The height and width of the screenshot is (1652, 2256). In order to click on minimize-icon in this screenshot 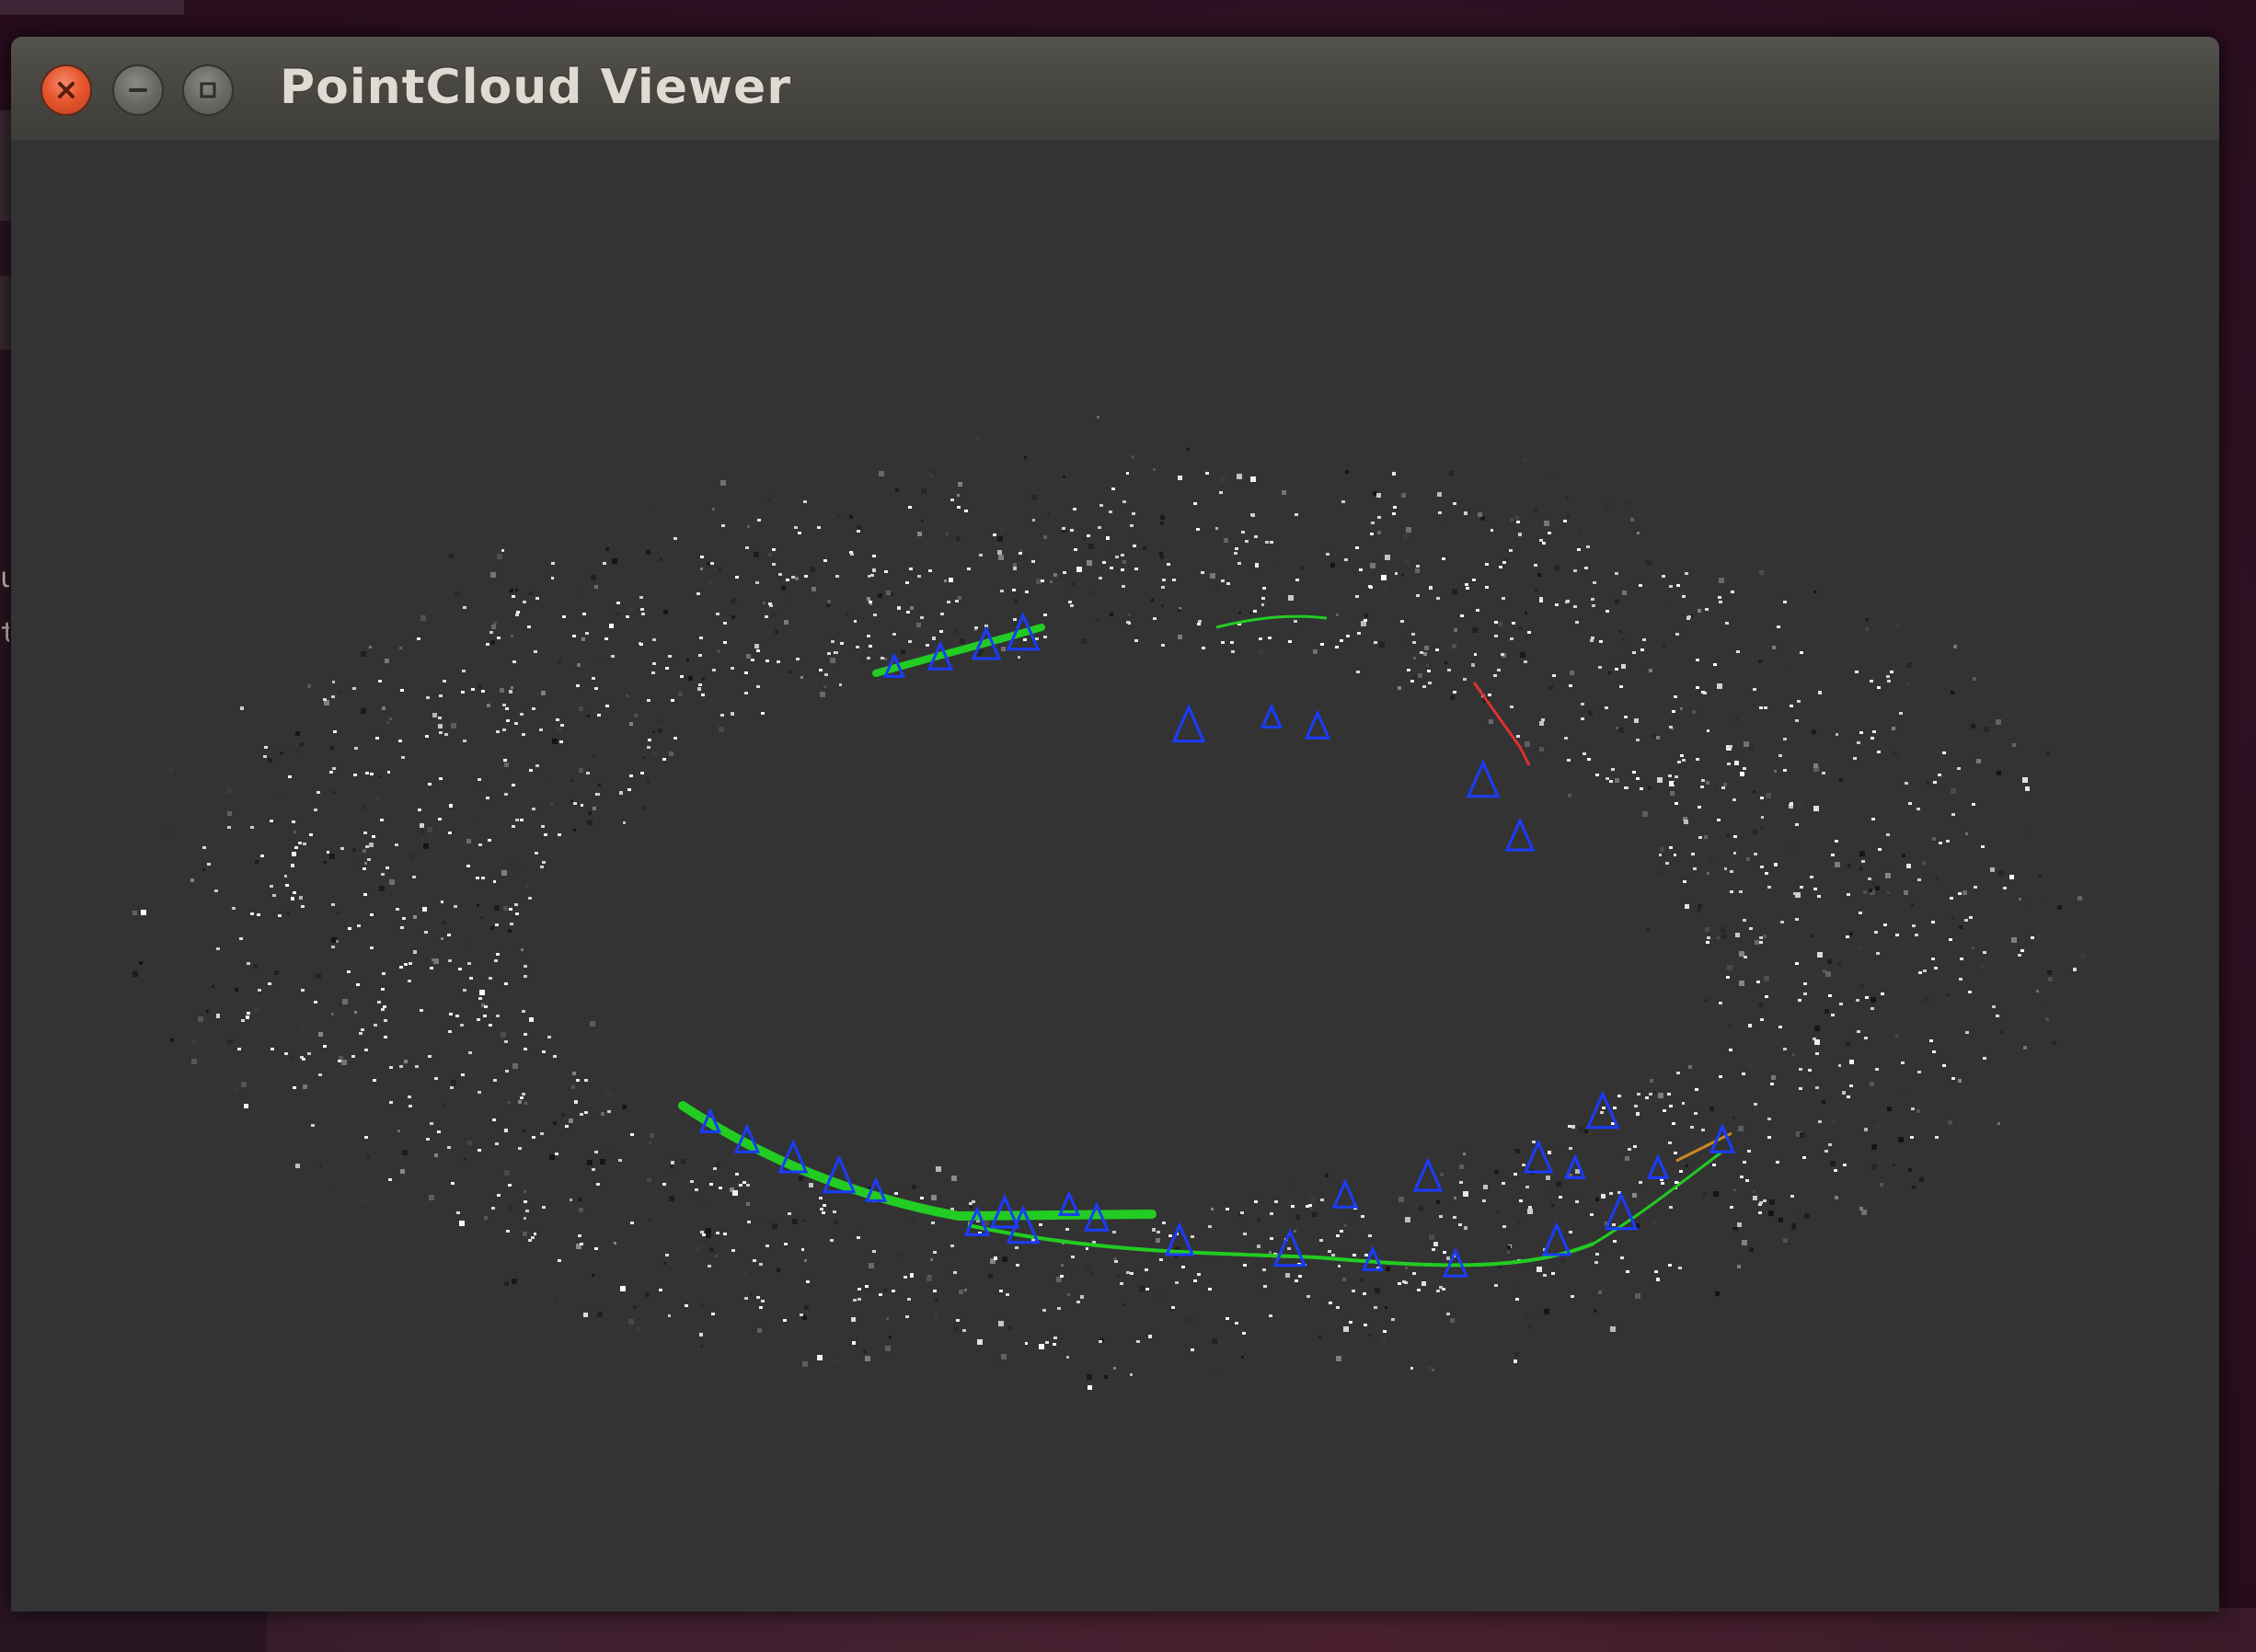, I will do `click(138, 90)`.